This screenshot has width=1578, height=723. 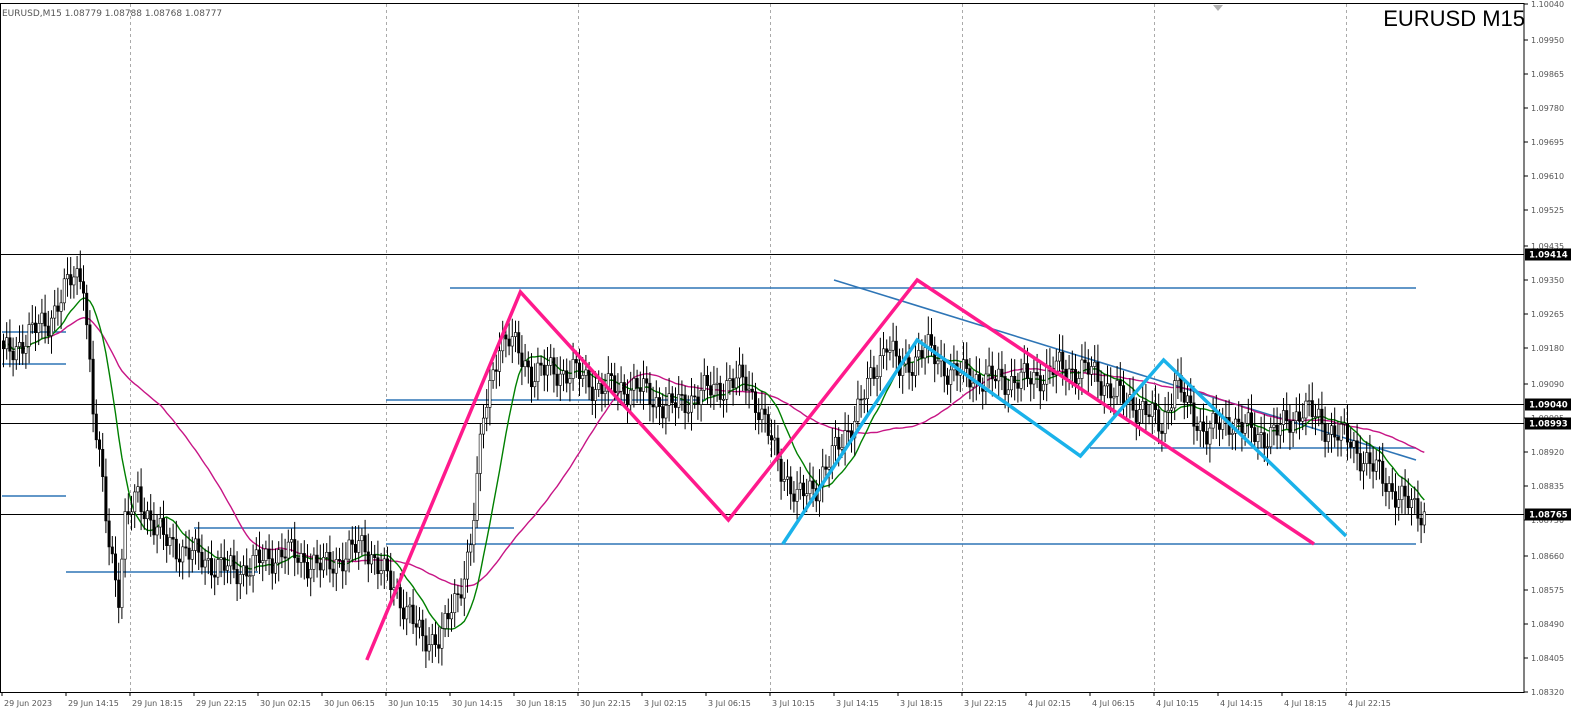 I want to click on price-tick-label: 1.09950, so click(x=1547, y=40).